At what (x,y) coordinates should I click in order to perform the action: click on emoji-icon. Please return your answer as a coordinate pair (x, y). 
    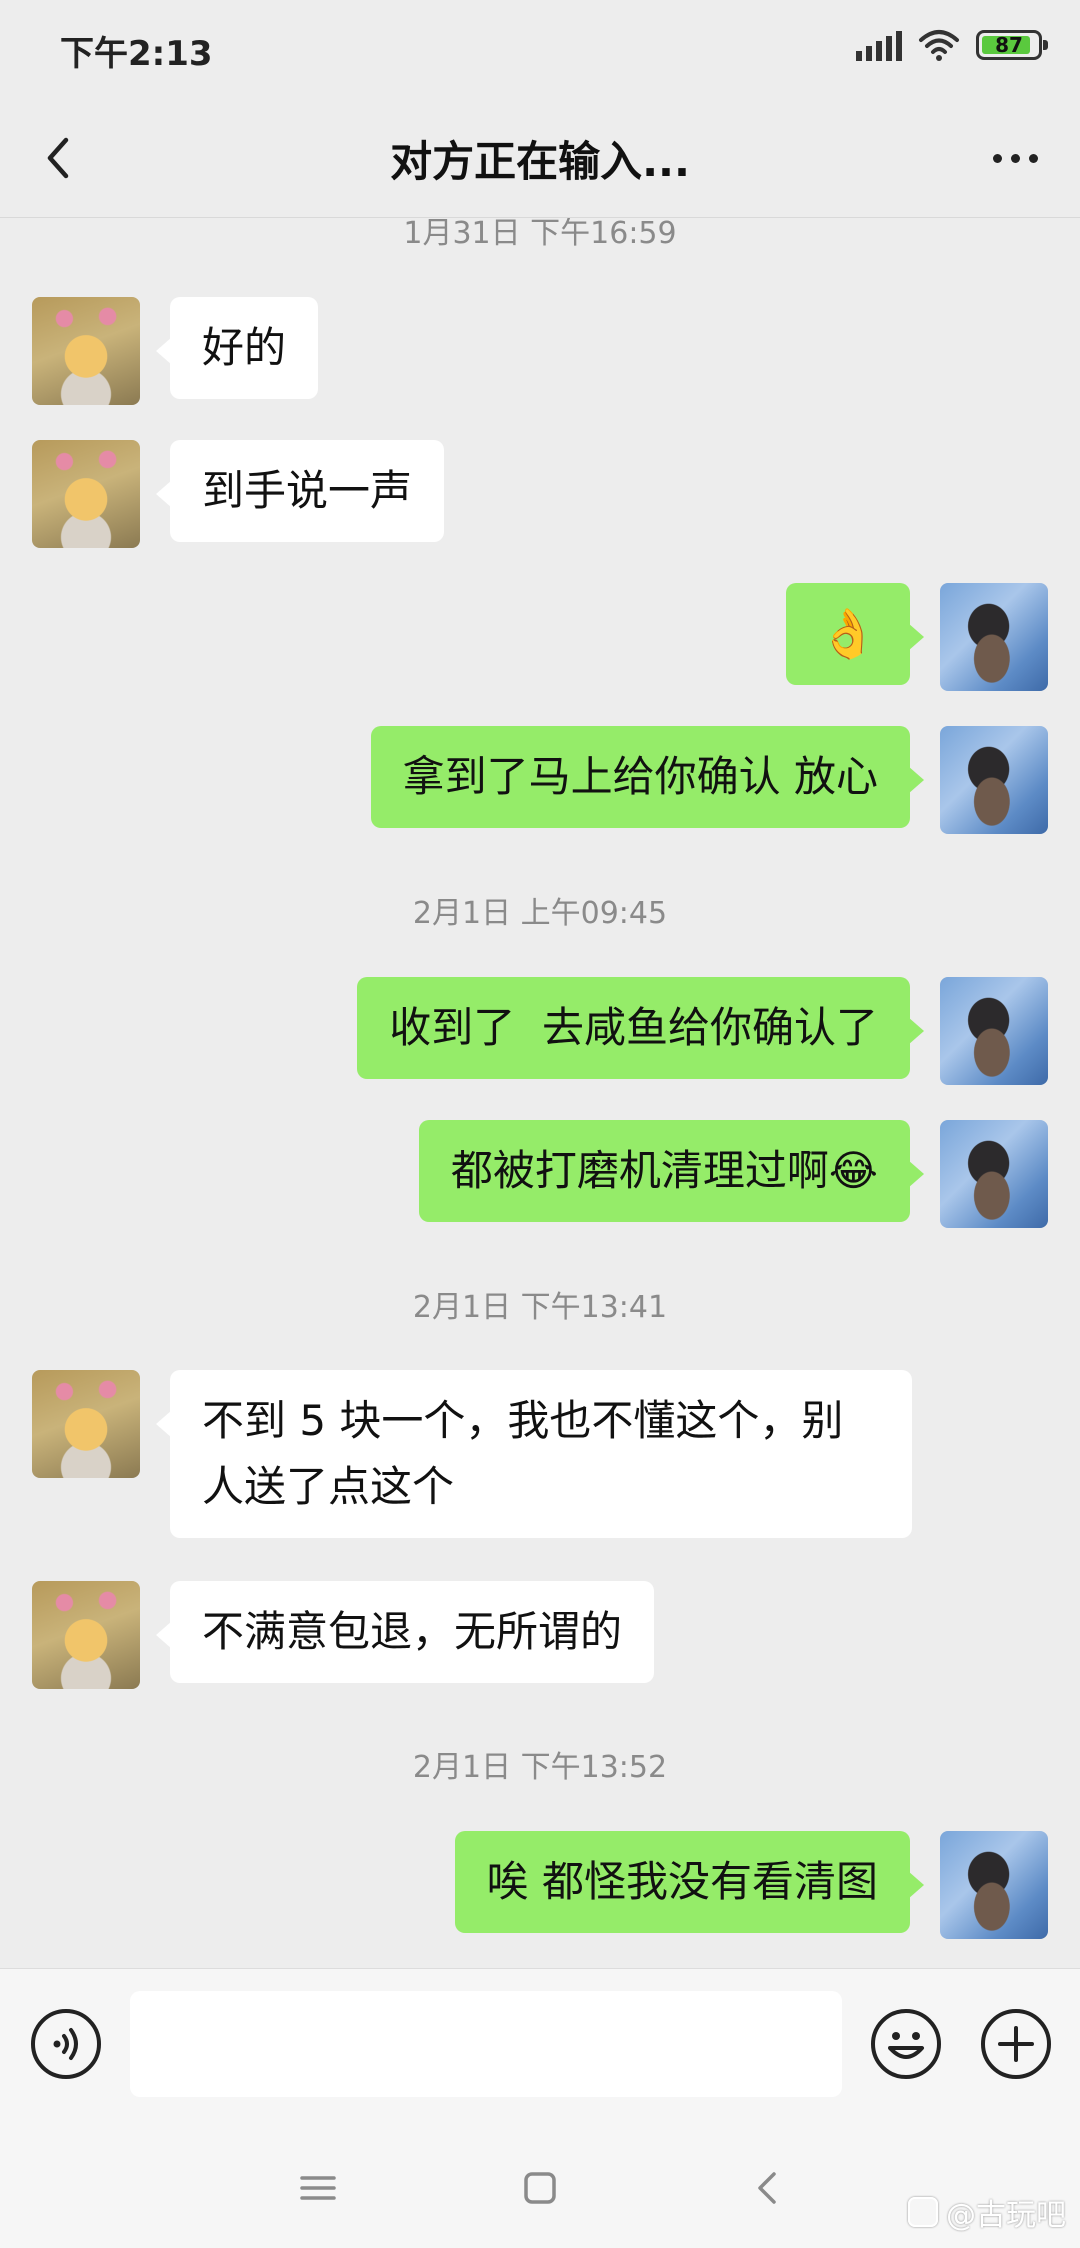
    Looking at the image, I should click on (906, 2044).